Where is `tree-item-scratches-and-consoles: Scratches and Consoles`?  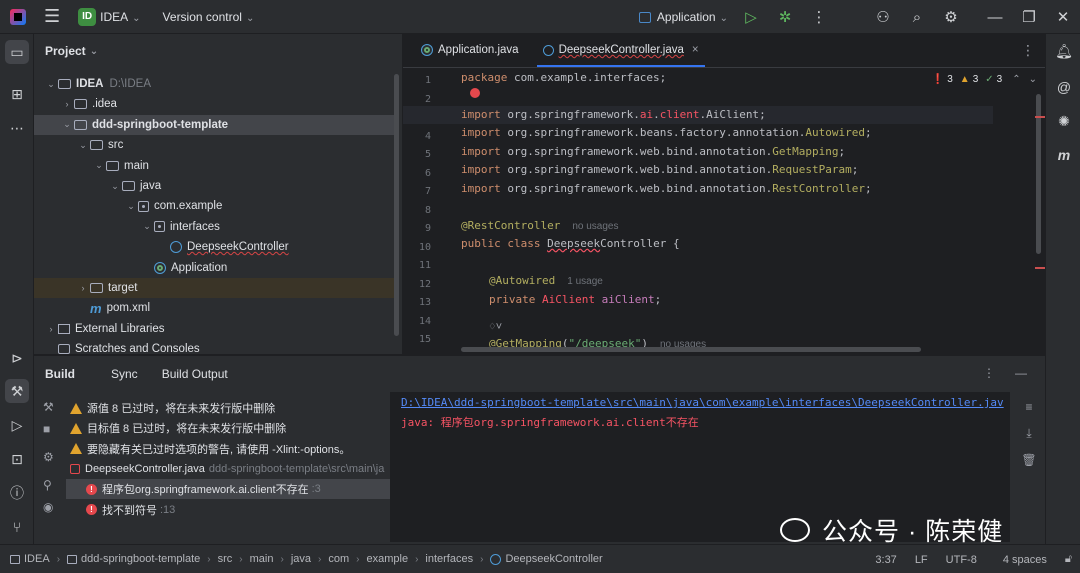 tree-item-scratches-and-consoles: Scratches and Consoles is located at coordinates (214, 346).